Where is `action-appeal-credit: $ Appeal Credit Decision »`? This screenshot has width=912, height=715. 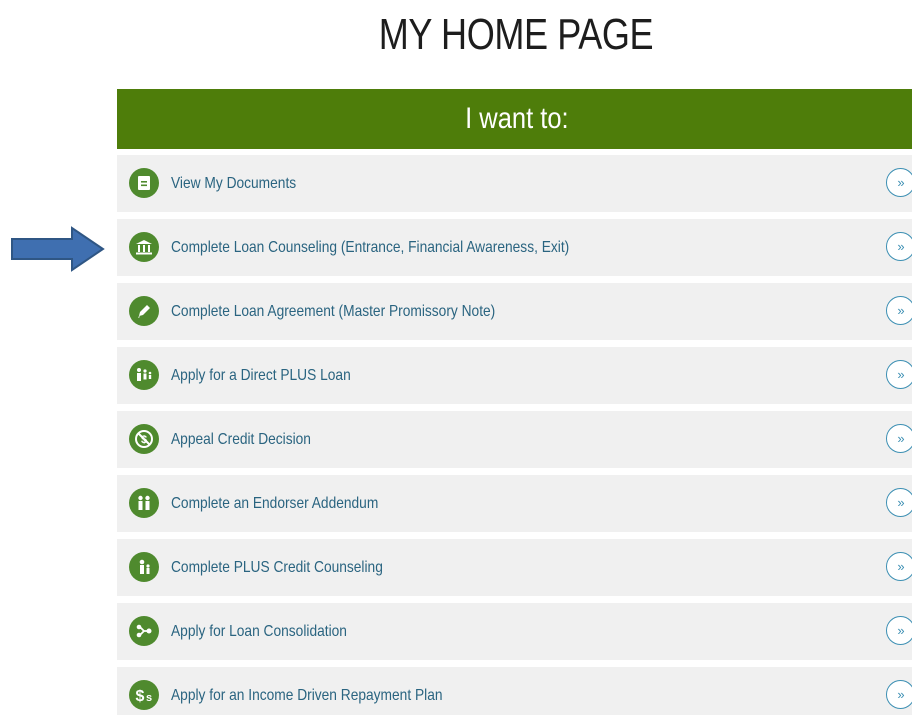 action-appeal-credit: $ Appeal Credit Decision » is located at coordinates (514, 439).